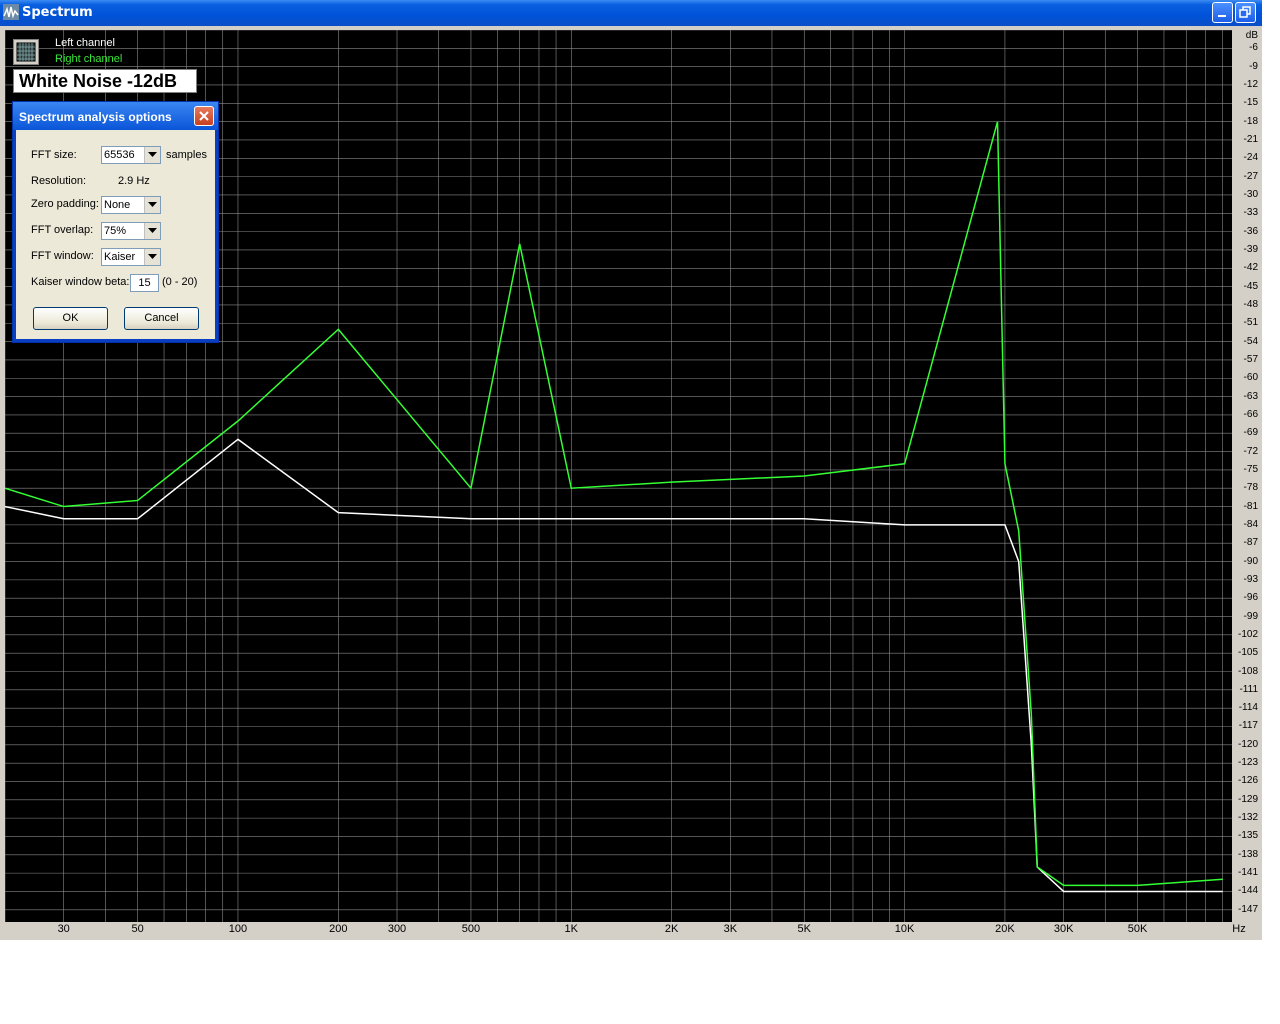  What do you see at coordinates (1250, 616) in the screenshot?
I see `y-tick-label: -99` at bounding box center [1250, 616].